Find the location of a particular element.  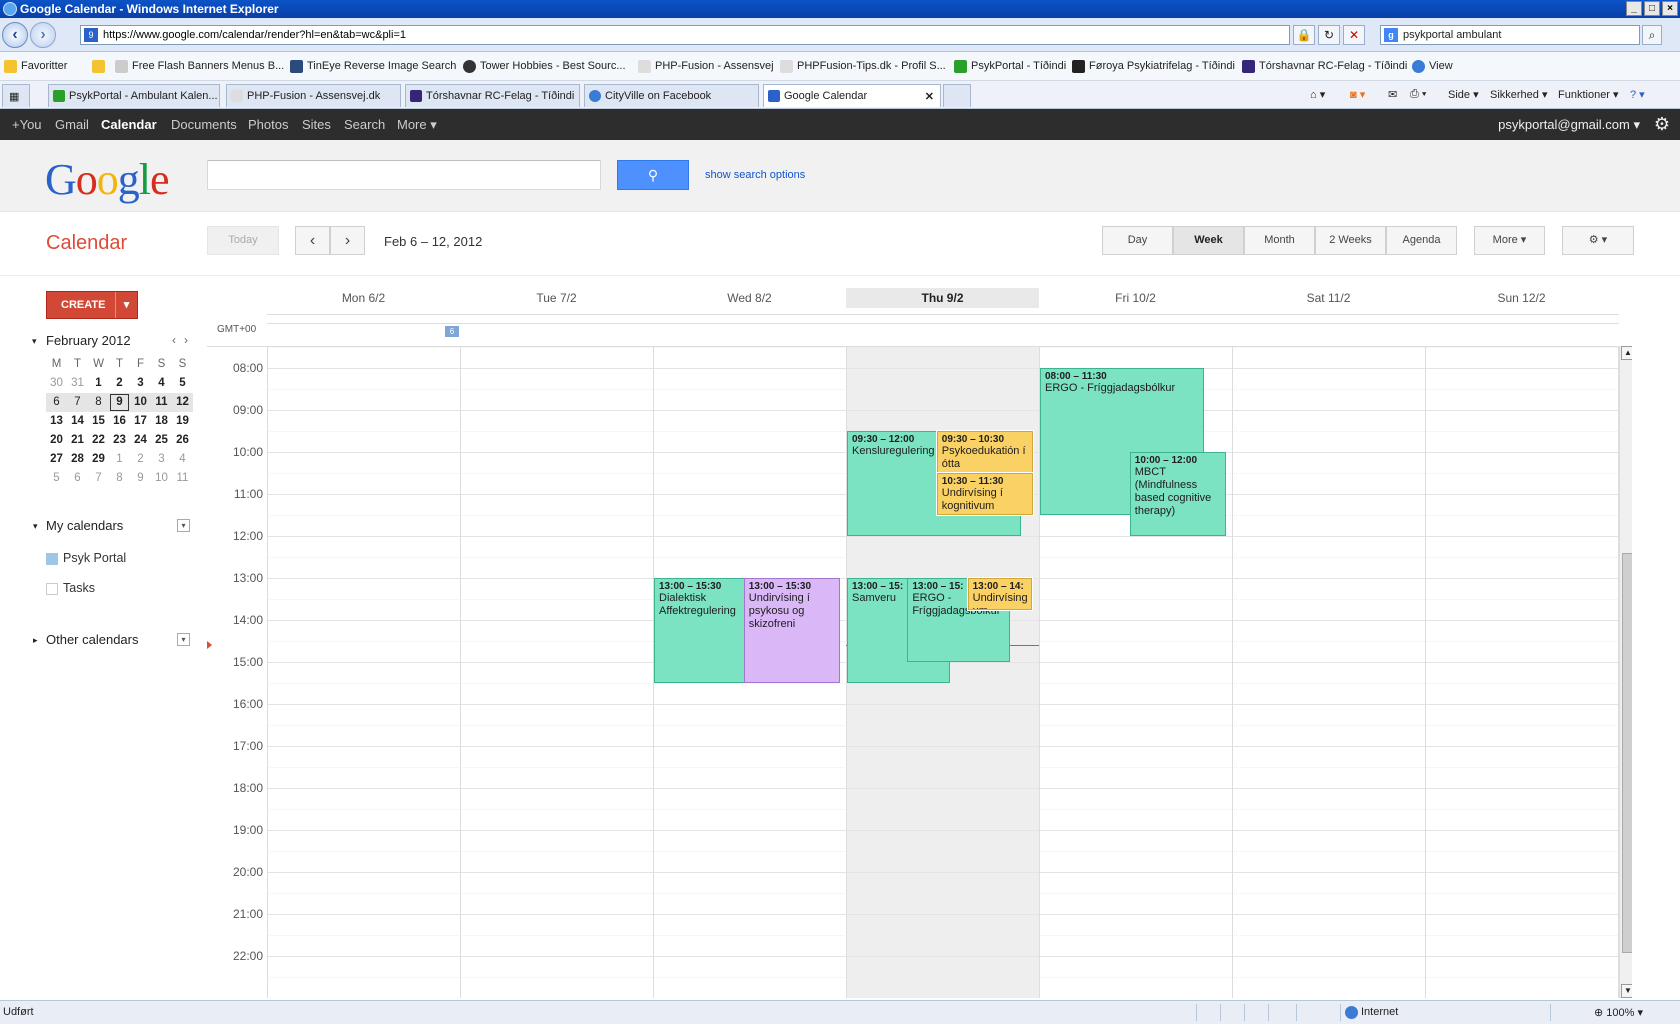

day-header: Mon 6/2 is located at coordinates (363, 298).